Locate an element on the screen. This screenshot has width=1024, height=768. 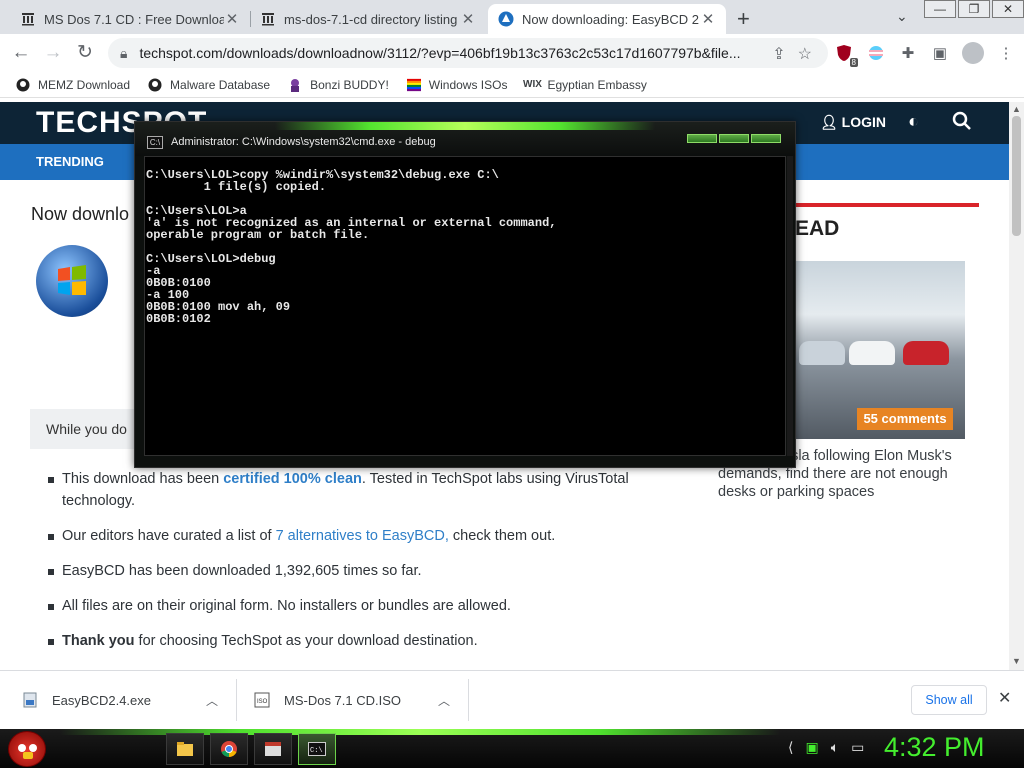
nav-trending: TRENDING is located at coordinates (70, 161).